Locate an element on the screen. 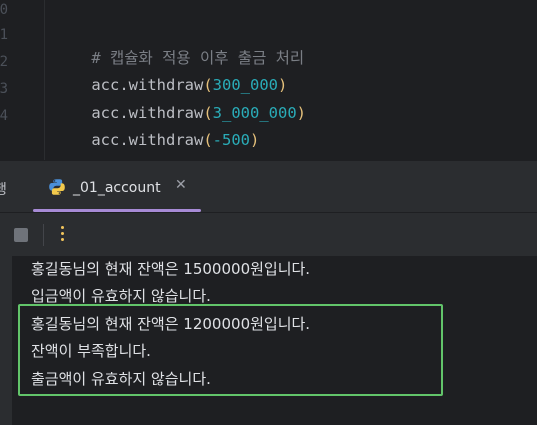 This screenshot has width=537, height=425. line-number: 4 is located at coordinates (4, 116).